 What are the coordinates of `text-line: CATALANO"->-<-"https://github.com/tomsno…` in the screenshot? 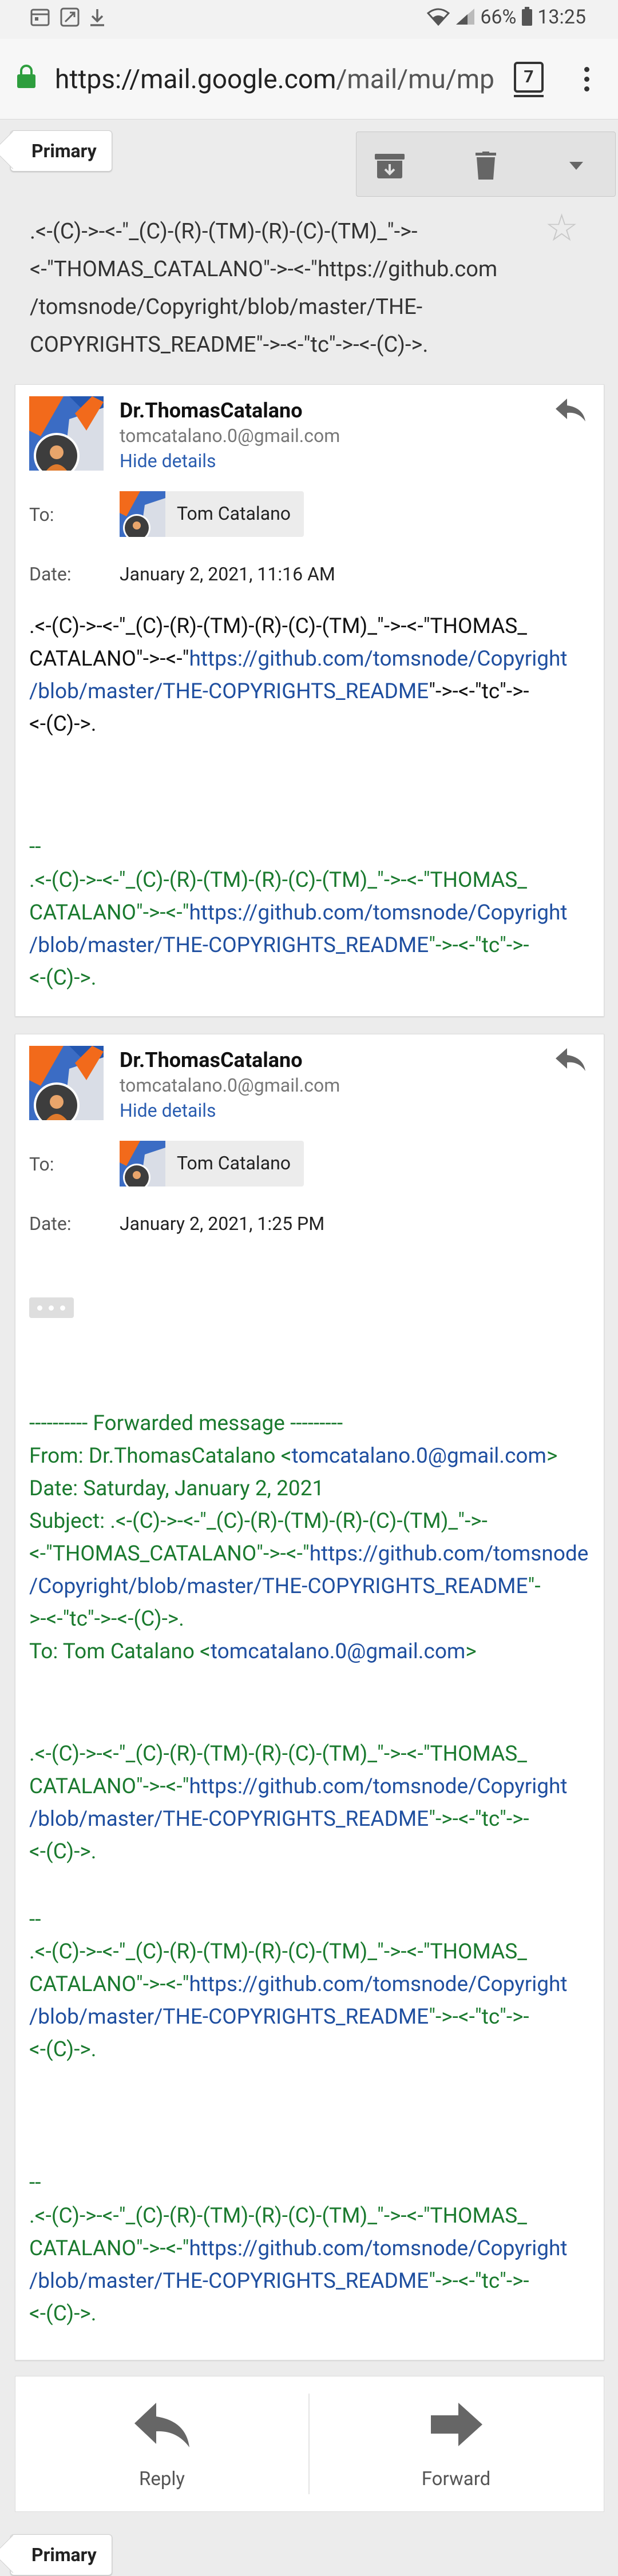 It's located at (312, 1984).